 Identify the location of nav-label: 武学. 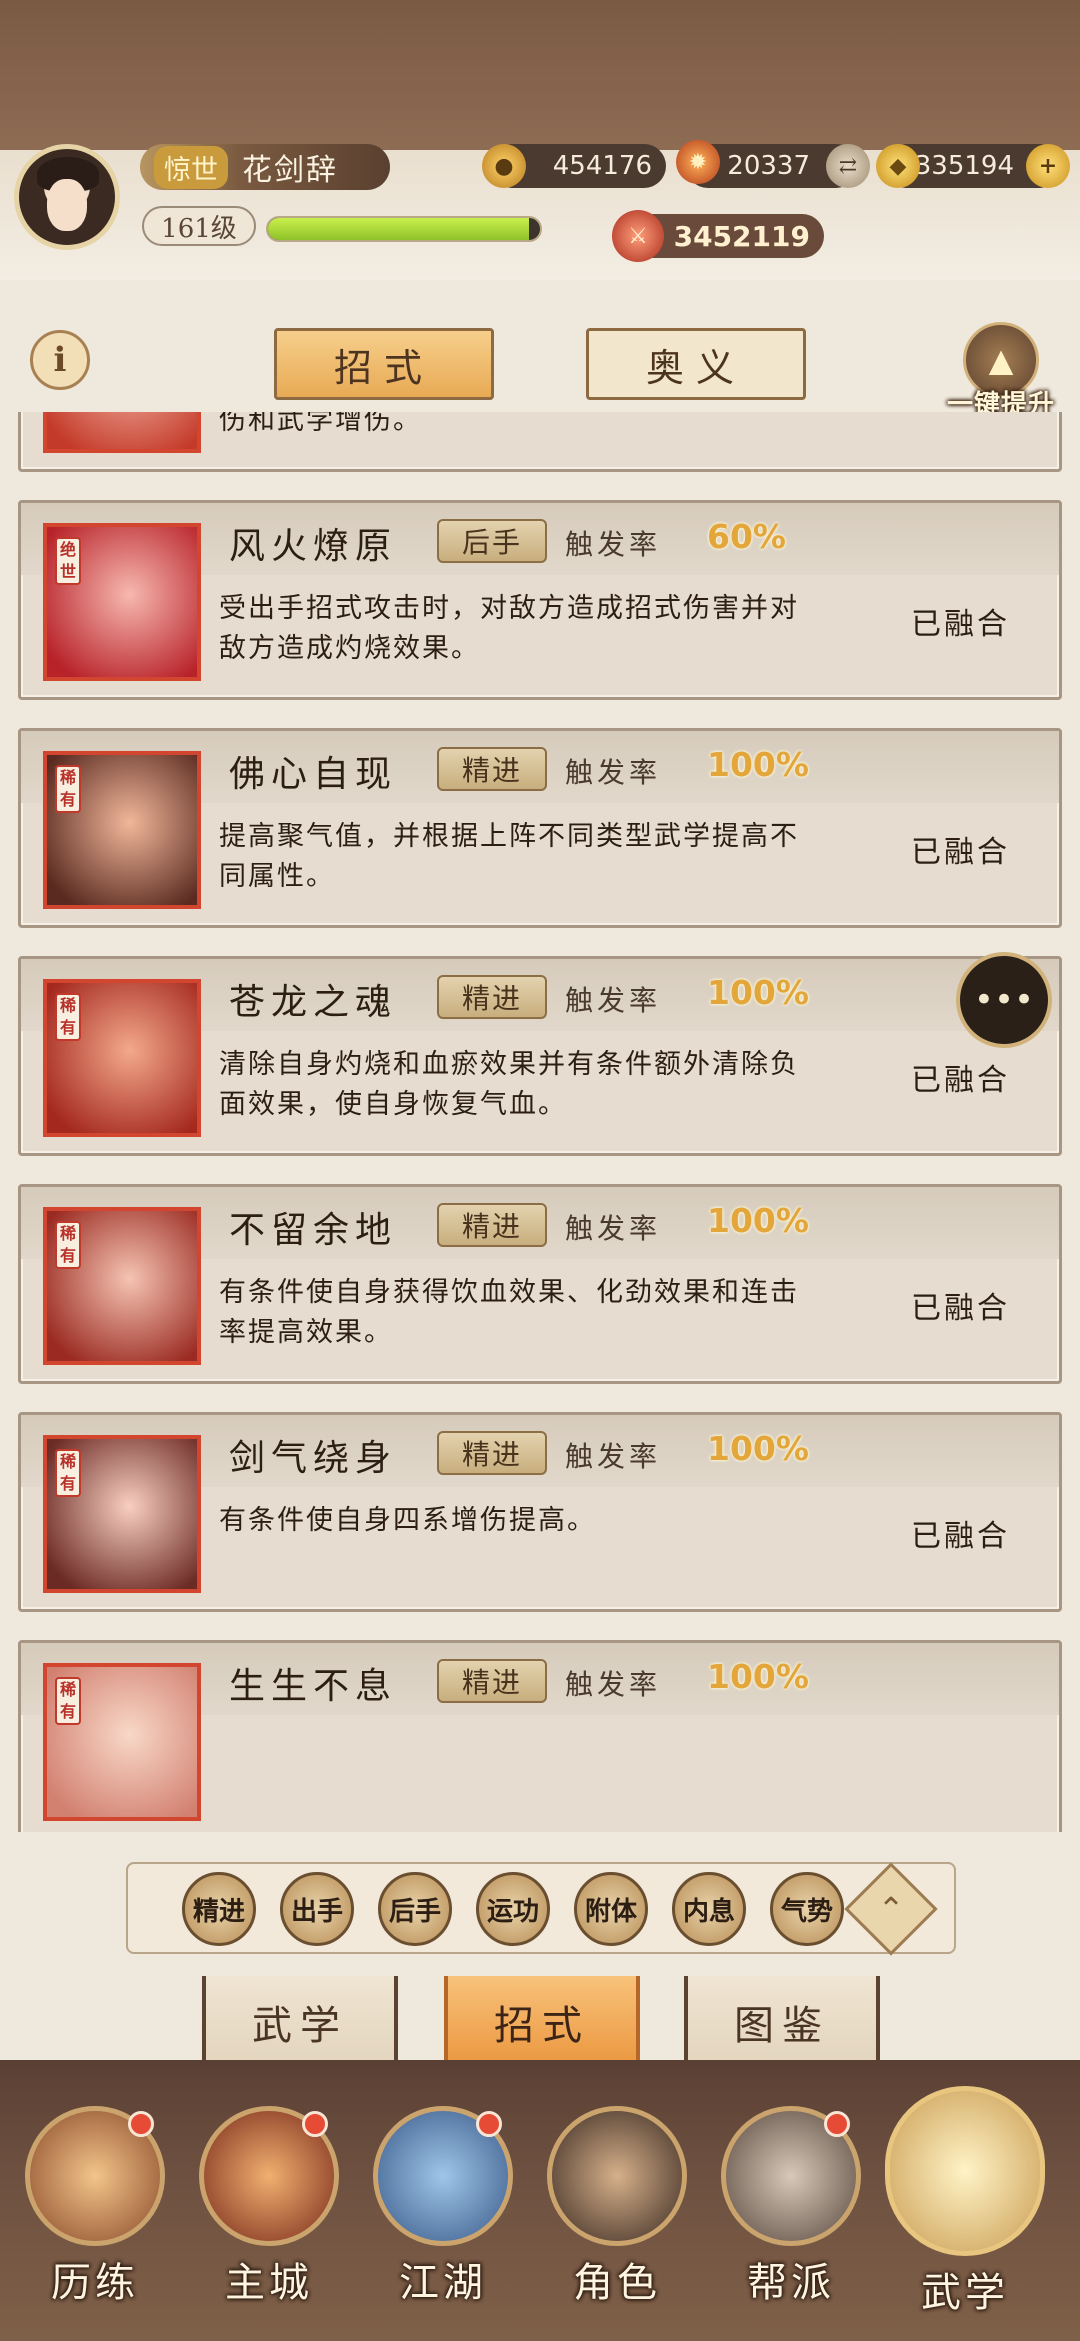
(965, 2293).